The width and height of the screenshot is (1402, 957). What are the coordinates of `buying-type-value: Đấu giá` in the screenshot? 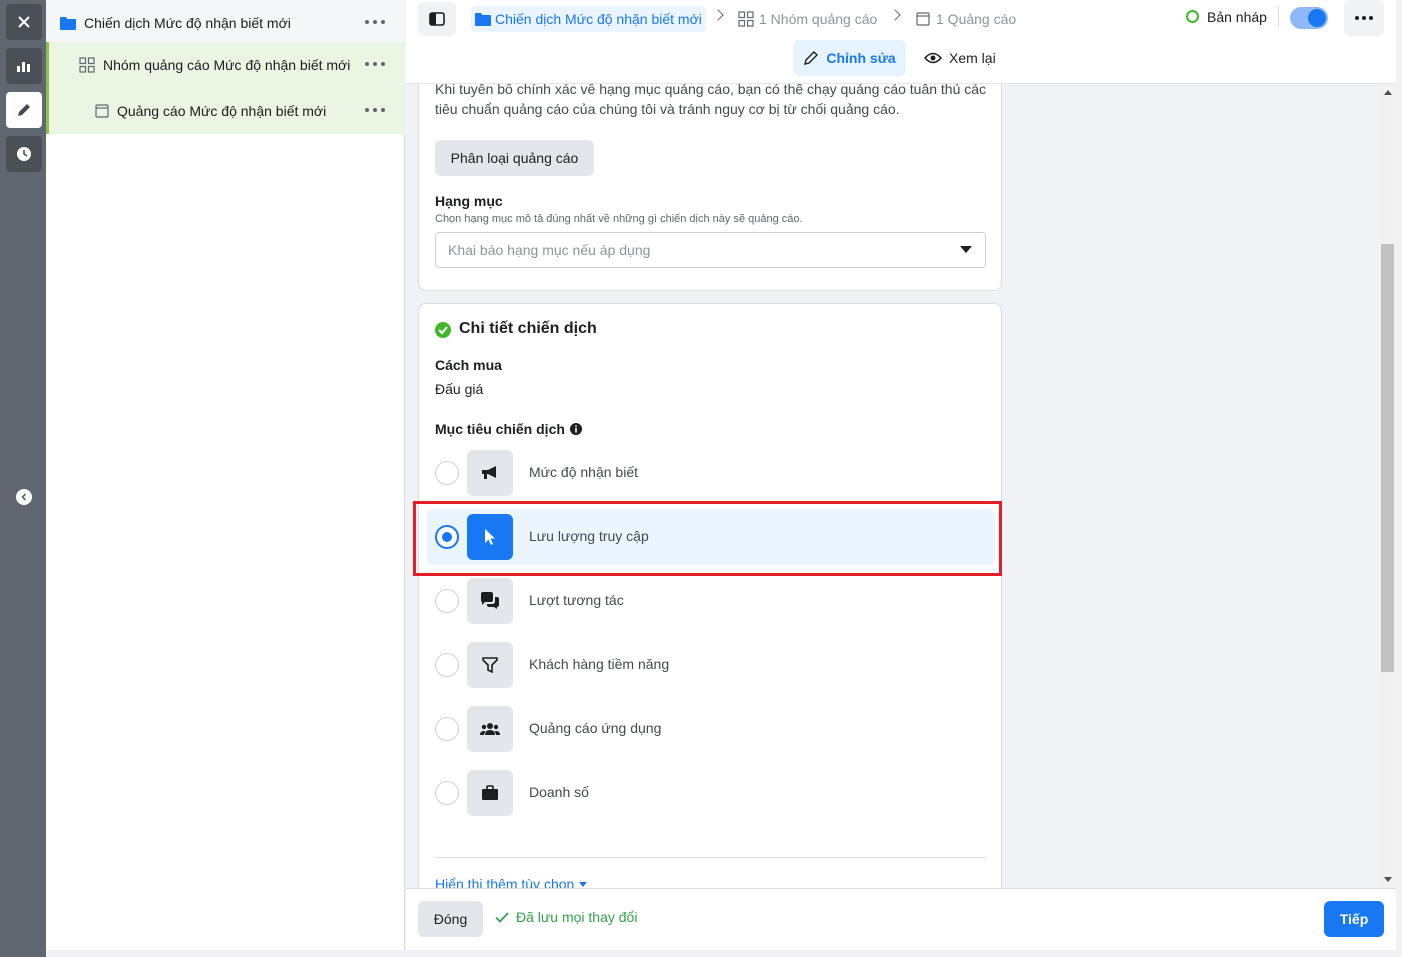 It's located at (459, 389).